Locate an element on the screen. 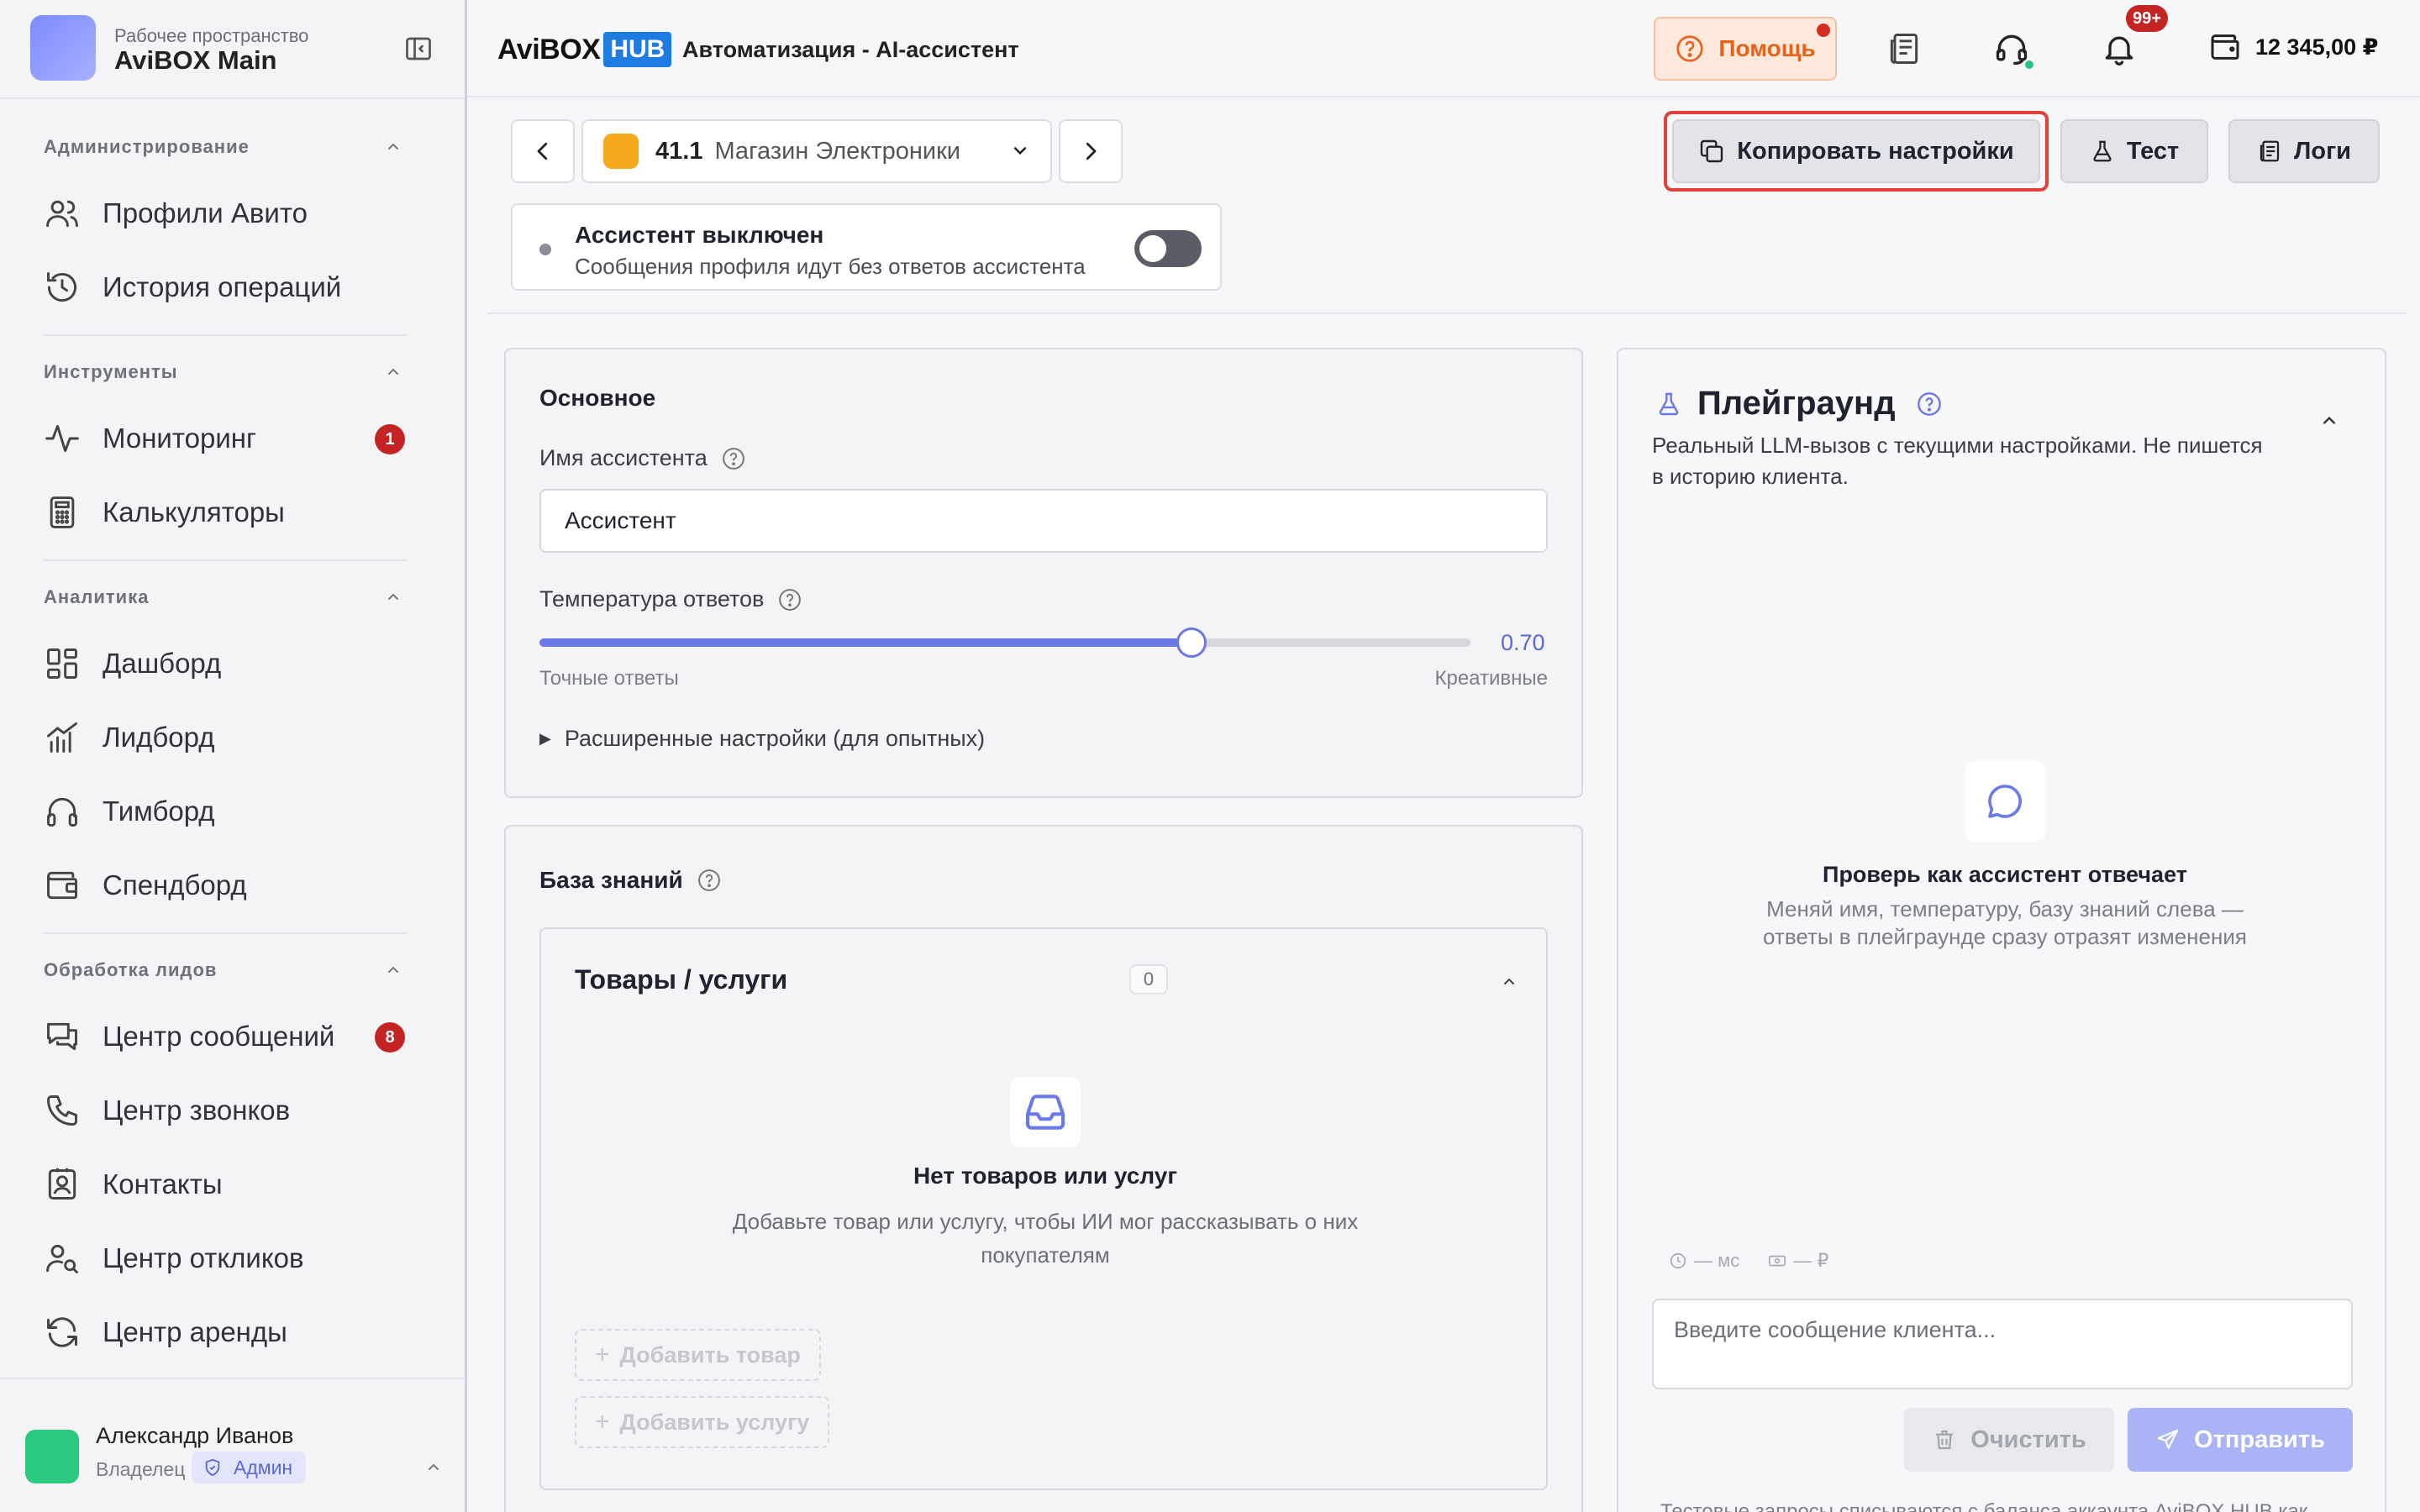 This screenshot has height=1512, width=2420. sidebar-item-message-center: Центр сообщений 8 is located at coordinates (228, 1036).